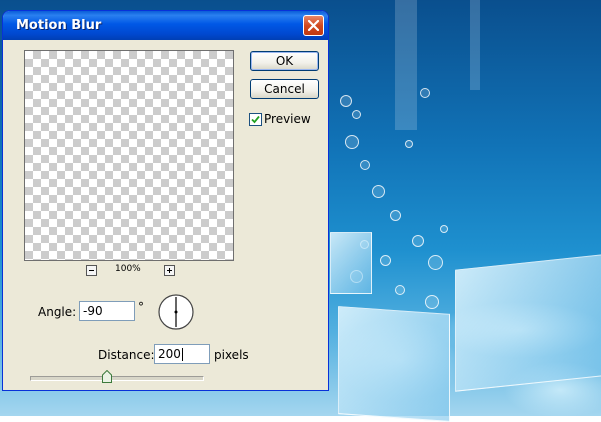 This screenshot has width=601, height=422. I want to click on distance-input: 200, so click(182, 354).